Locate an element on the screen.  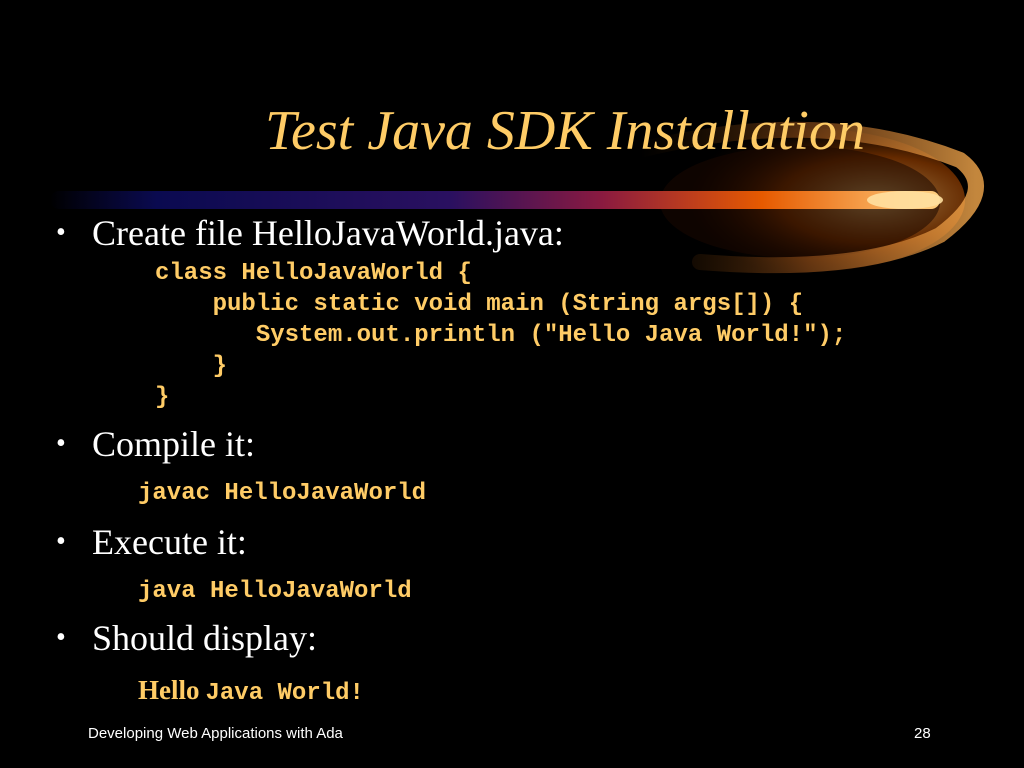
streak-bar is located at coordinates (495, 200).